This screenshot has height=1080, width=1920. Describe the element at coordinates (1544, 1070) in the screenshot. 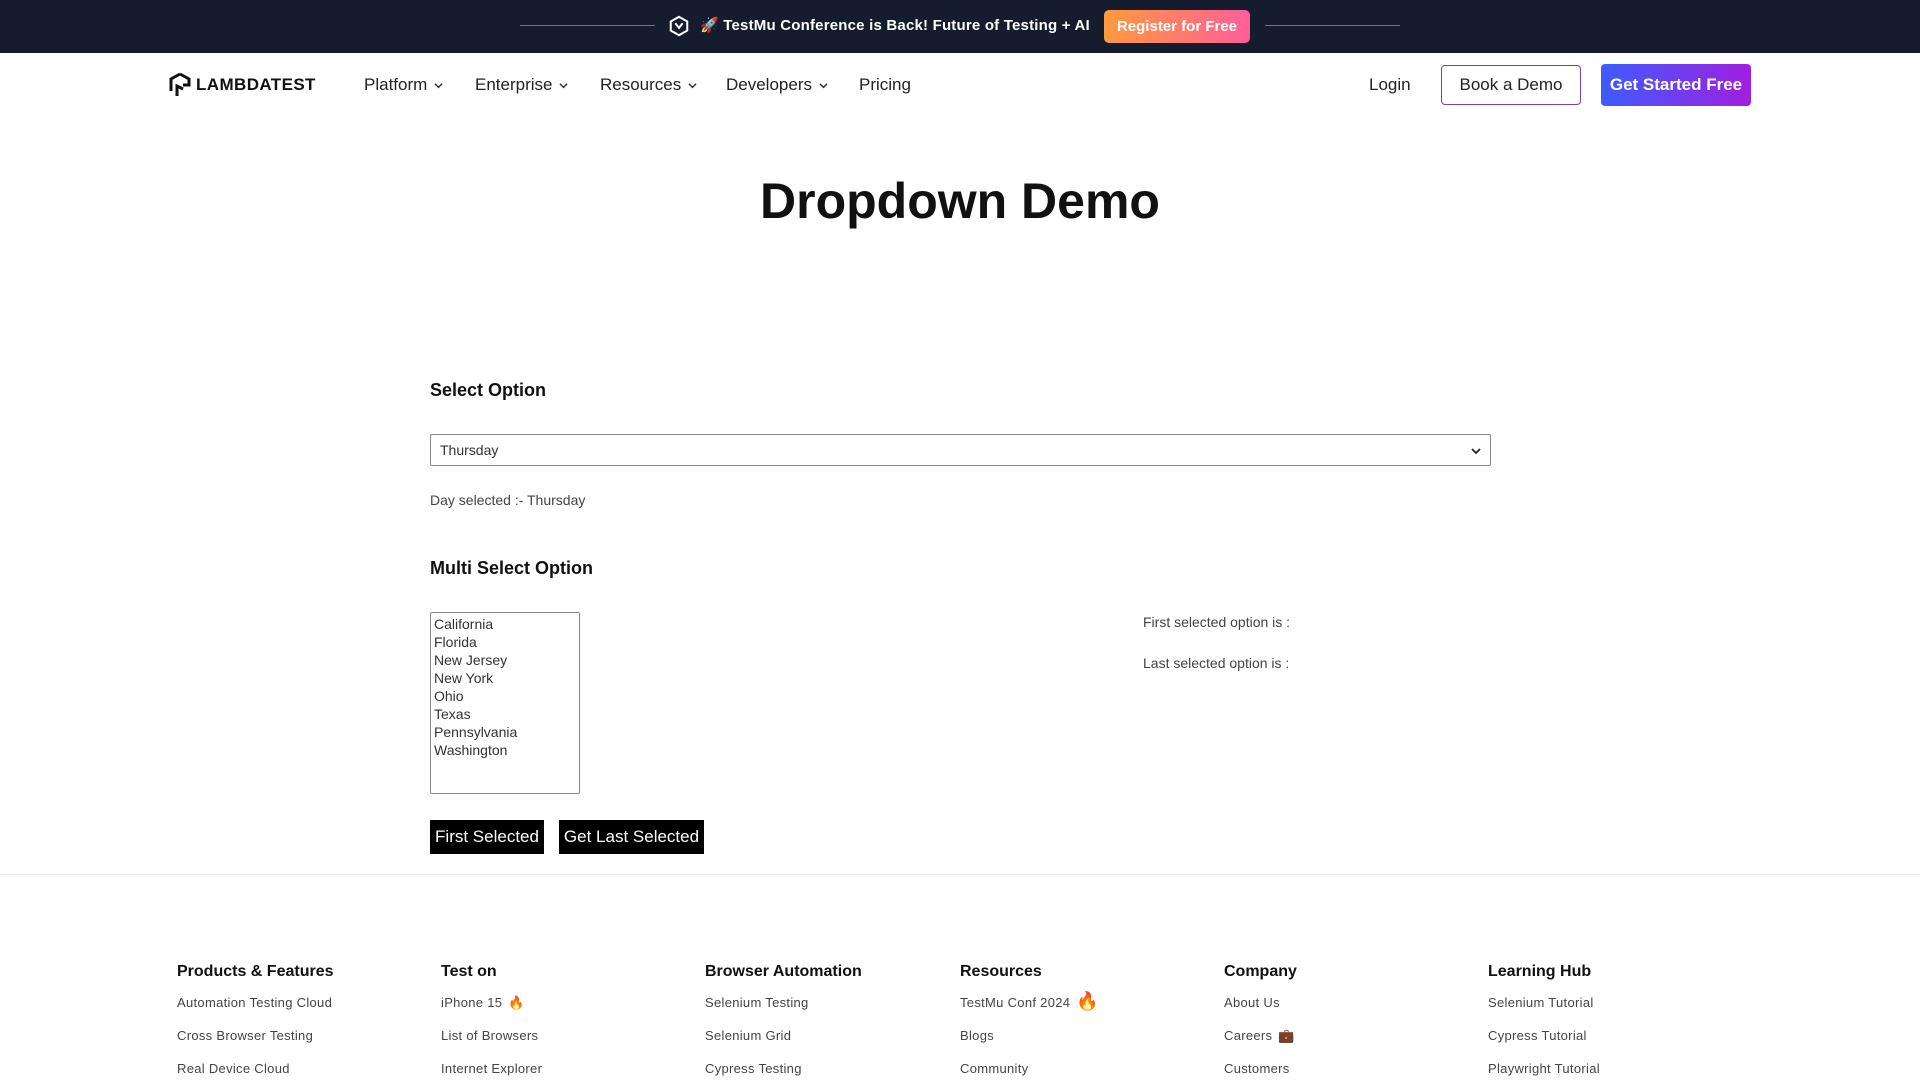

I see `footer-link: Playwright Tutorial` at that location.